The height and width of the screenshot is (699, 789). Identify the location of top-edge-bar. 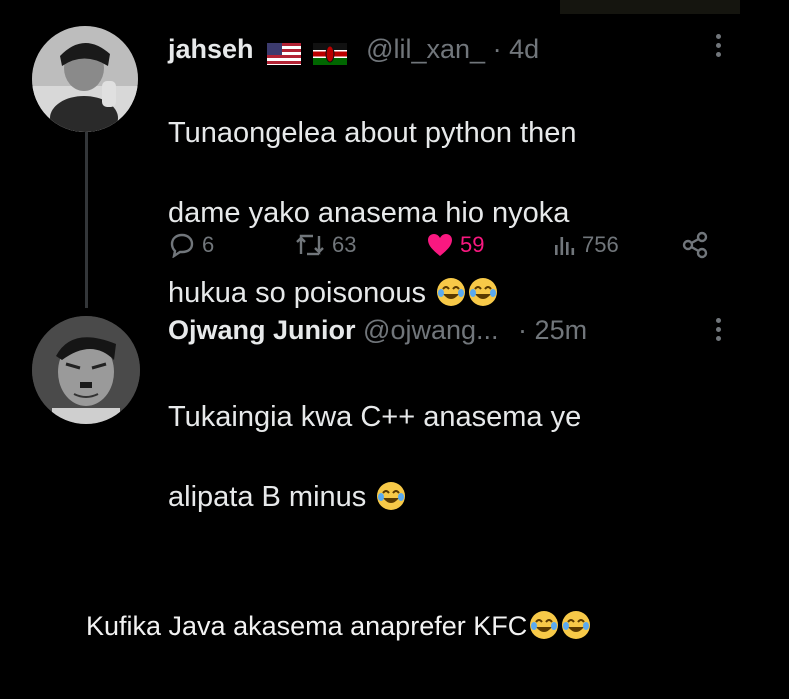
(650, 7).